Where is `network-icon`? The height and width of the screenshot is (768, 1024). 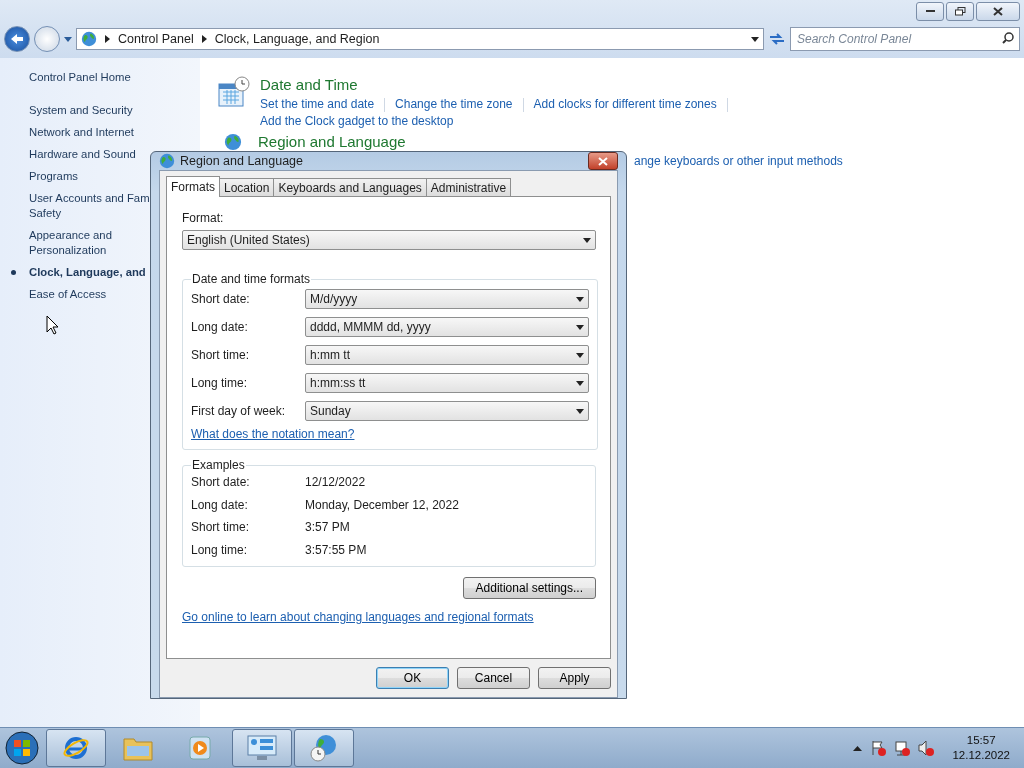 network-icon is located at coordinates (902, 748).